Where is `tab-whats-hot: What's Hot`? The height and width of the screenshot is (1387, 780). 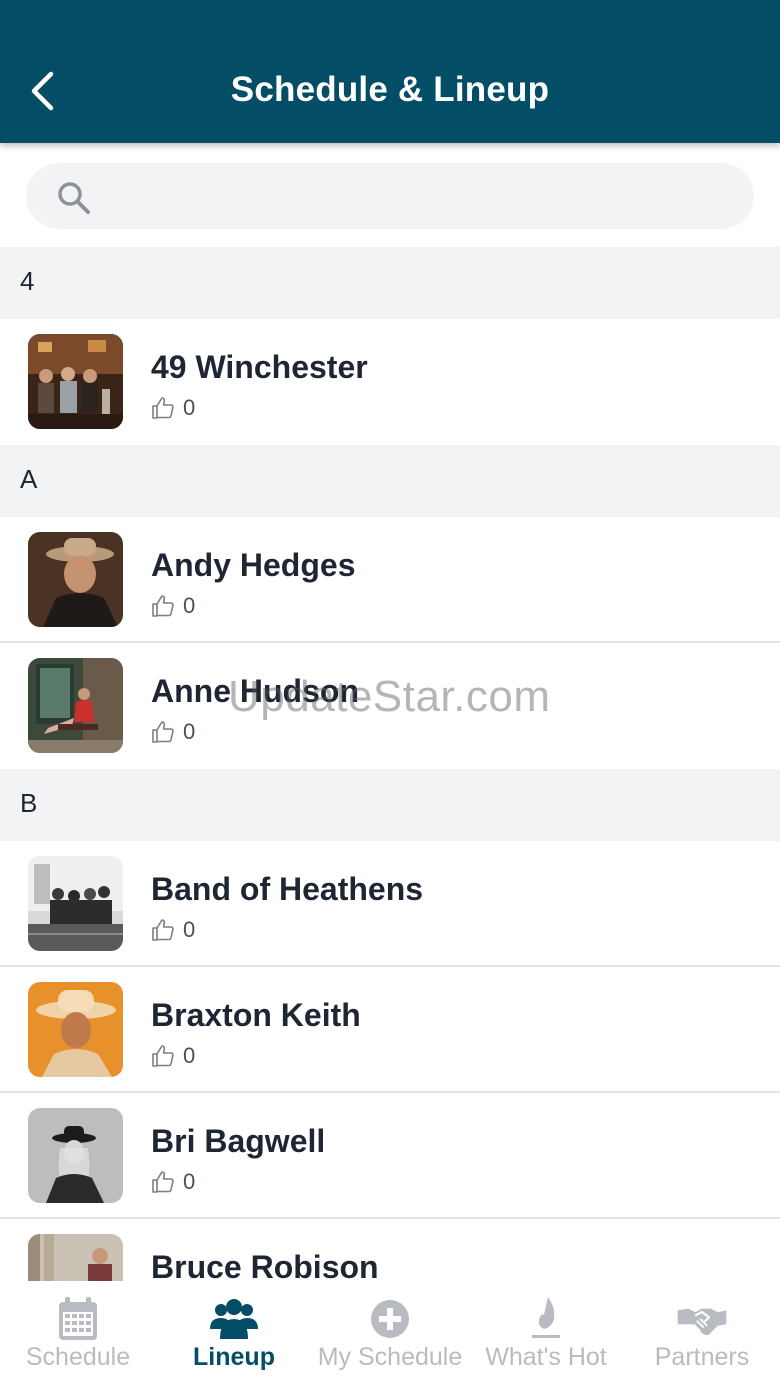 tab-whats-hot: What's Hot is located at coordinates (546, 1334).